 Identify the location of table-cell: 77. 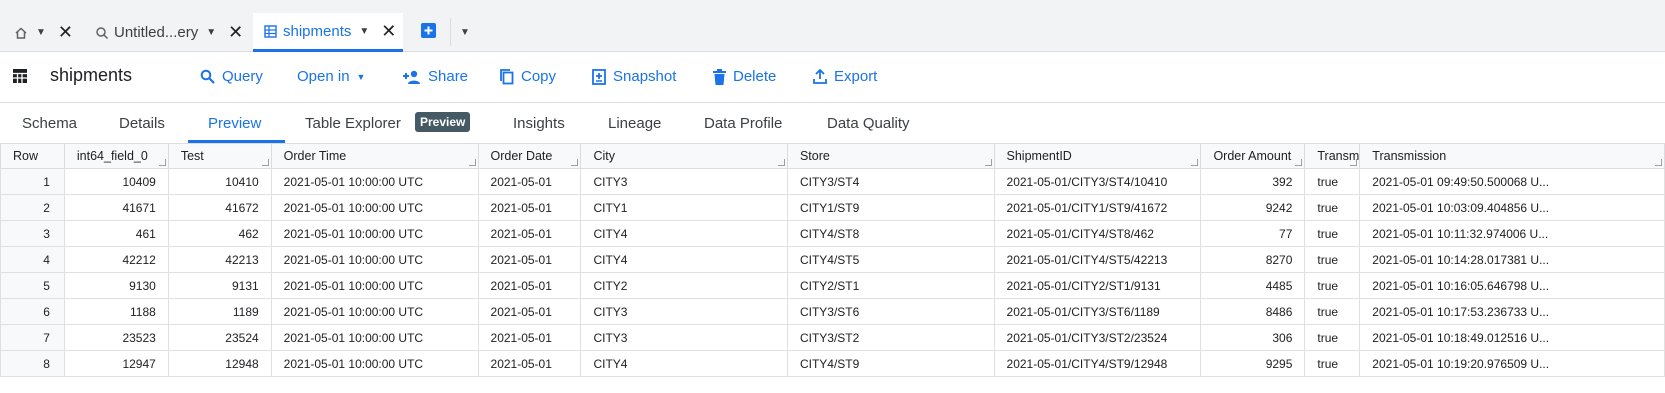
(1253, 233).